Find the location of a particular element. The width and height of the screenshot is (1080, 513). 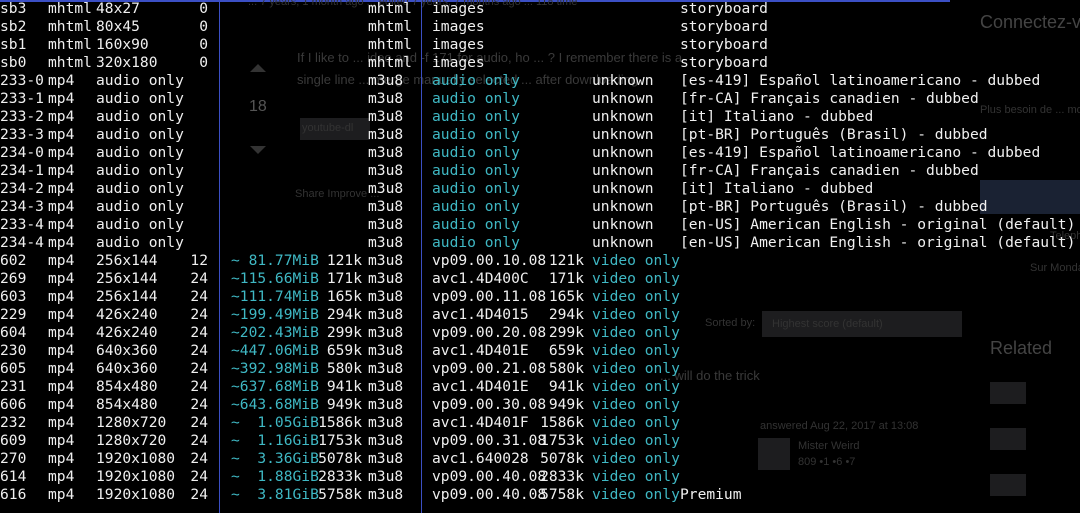

cell-id: 233-0 is located at coordinates (22, 80).